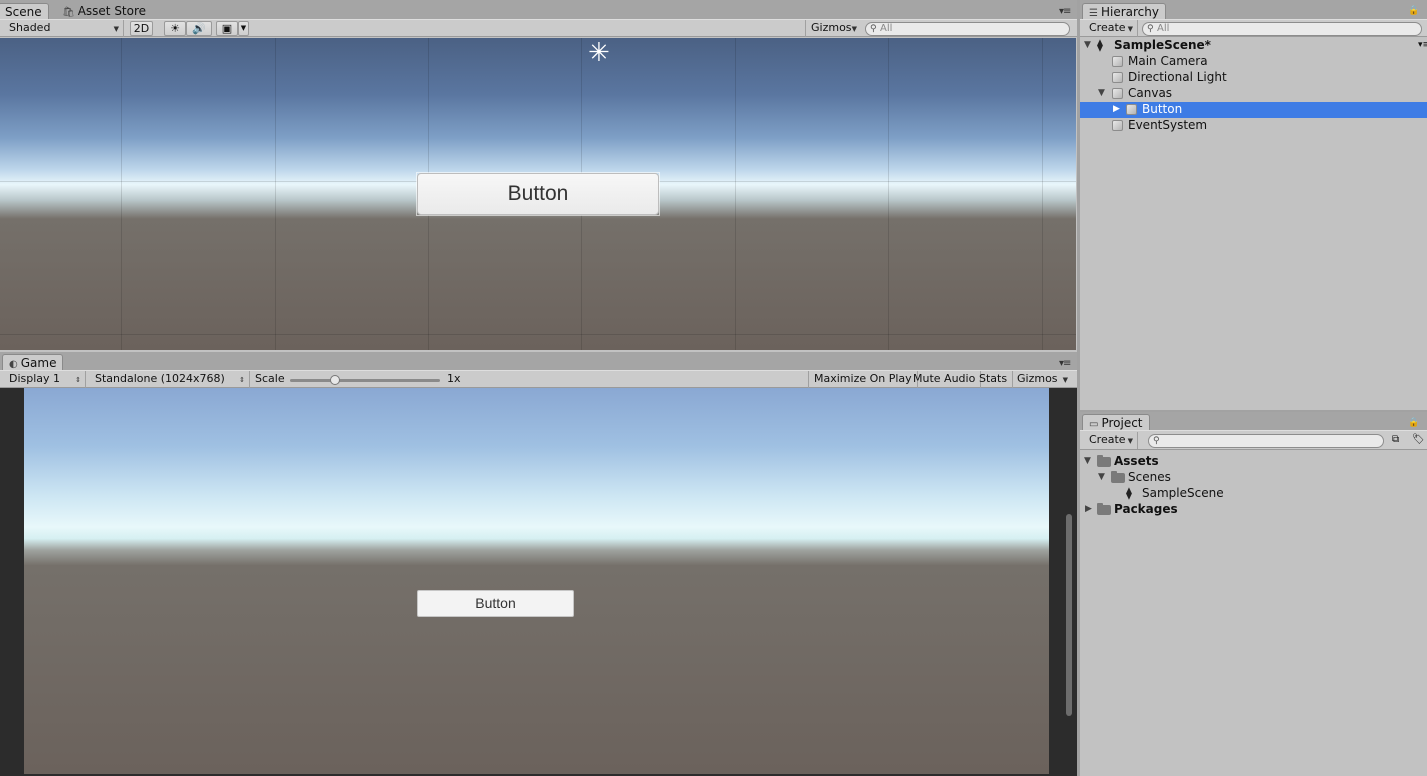  What do you see at coordinates (1395, 439) in the screenshot?
I see `filter-by-type-icon: ⧉` at bounding box center [1395, 439].